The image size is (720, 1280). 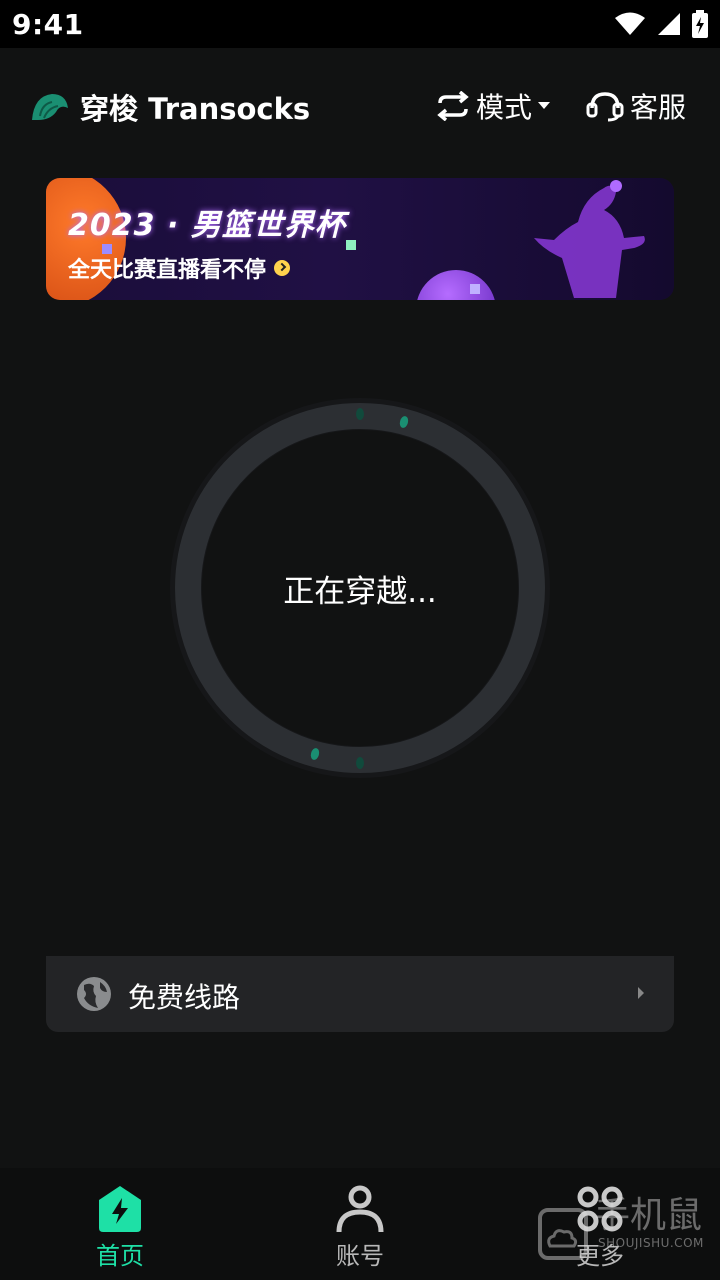 What do you see at coordinates (605, 107) in the screenshot?
I see `headset-icon` at bounding box center [605, 107].